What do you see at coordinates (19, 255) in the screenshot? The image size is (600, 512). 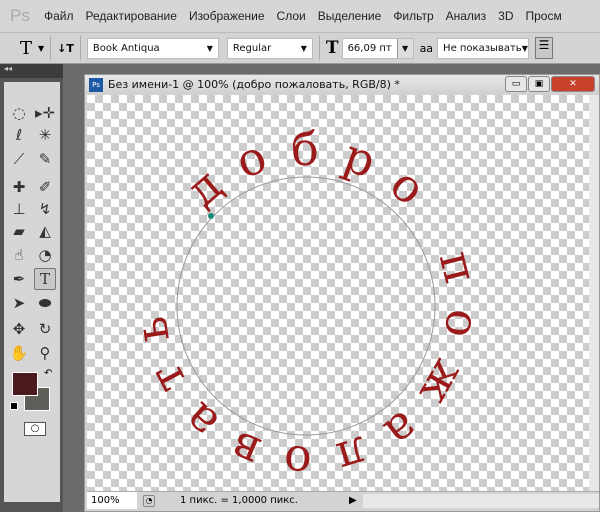 I see `blur-tool-icon: ☝` at bounding box center [19, 255].